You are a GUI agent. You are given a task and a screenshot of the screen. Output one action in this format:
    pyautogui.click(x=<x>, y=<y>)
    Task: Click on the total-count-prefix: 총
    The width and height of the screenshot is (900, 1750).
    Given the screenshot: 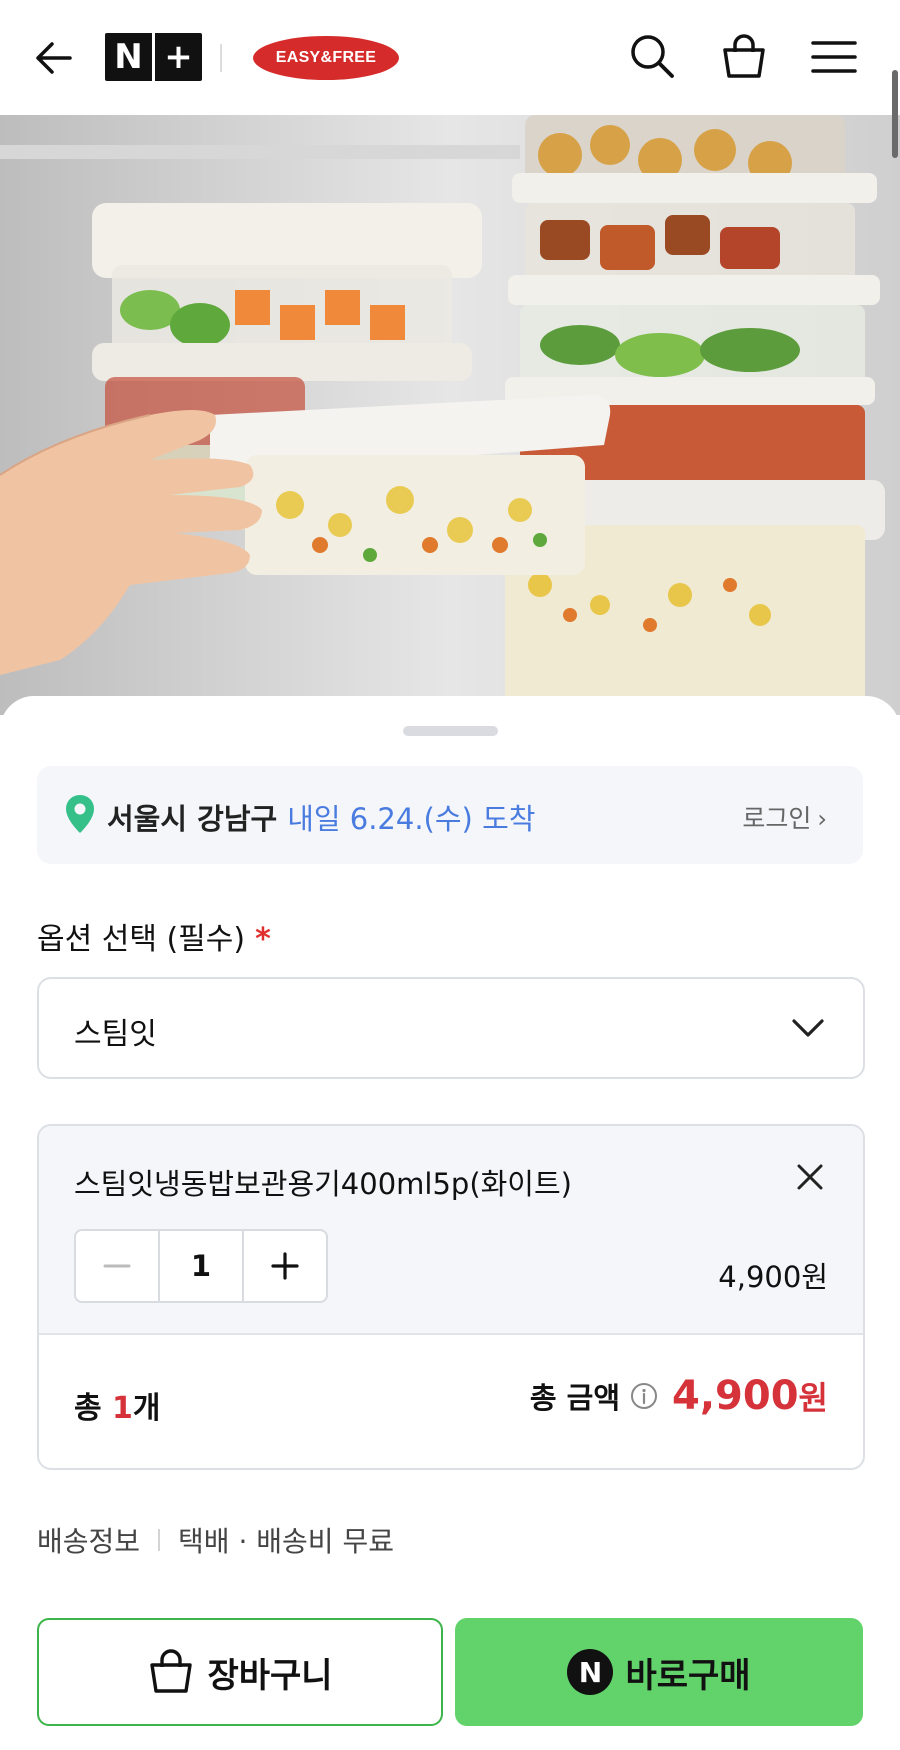 What is the action you would take?
    pyautogui.click(x=93, y=1408)
    